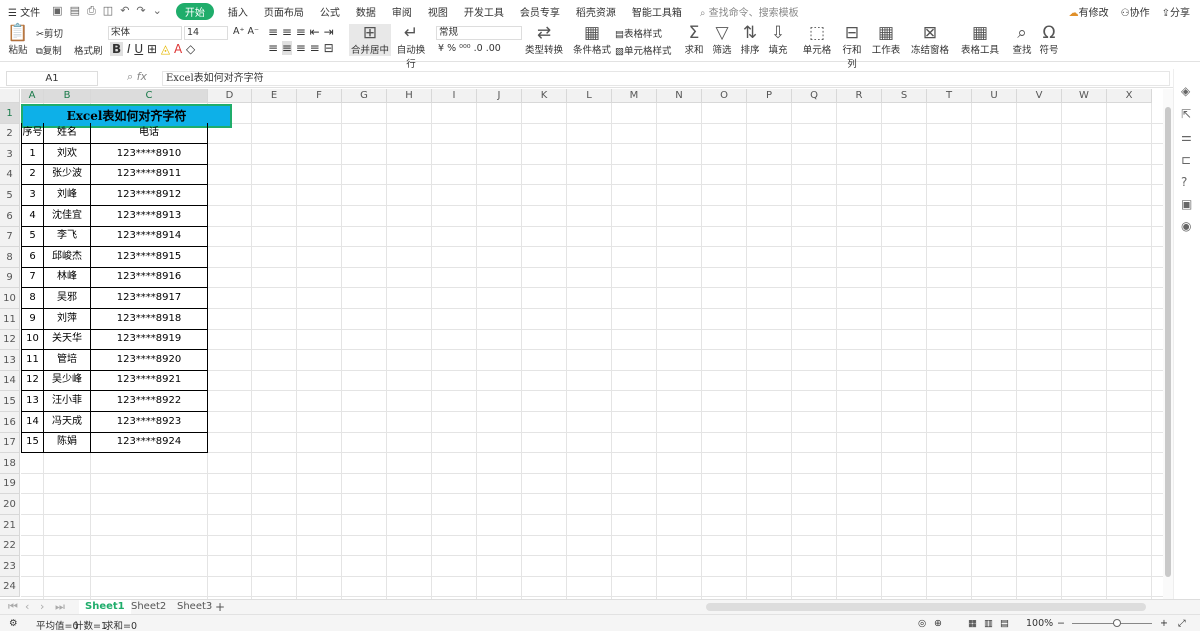 This screenshot has width=1200, height=632. I want to click on row-header: 17, so click(10, 443).